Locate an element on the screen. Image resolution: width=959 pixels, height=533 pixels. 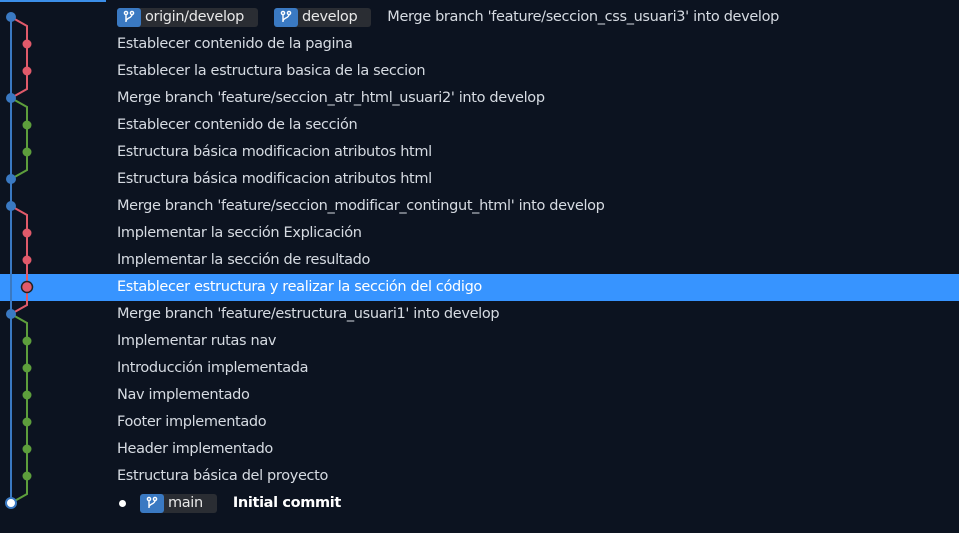
commit-row: Implementar la sección Explicación is located at coordinates (479, 233).